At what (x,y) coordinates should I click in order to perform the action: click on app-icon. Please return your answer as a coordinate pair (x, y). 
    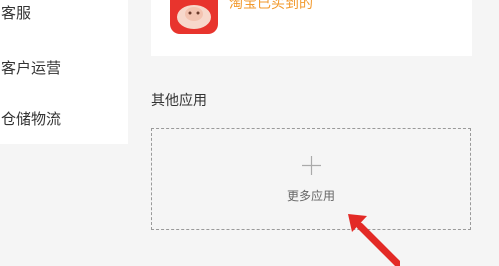
    Looking at the image, I should click on (194, 17).